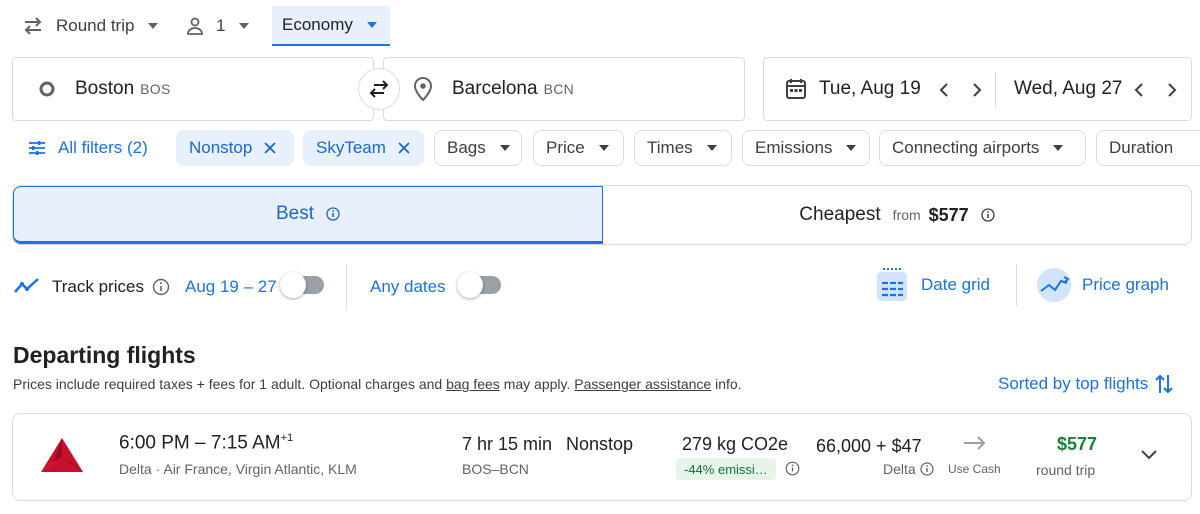 This screenshot has height=514, width=1200. Describe the element at coordinates (495, 88) in the screenshot. I see `destination-city: Barcelona` at that location.